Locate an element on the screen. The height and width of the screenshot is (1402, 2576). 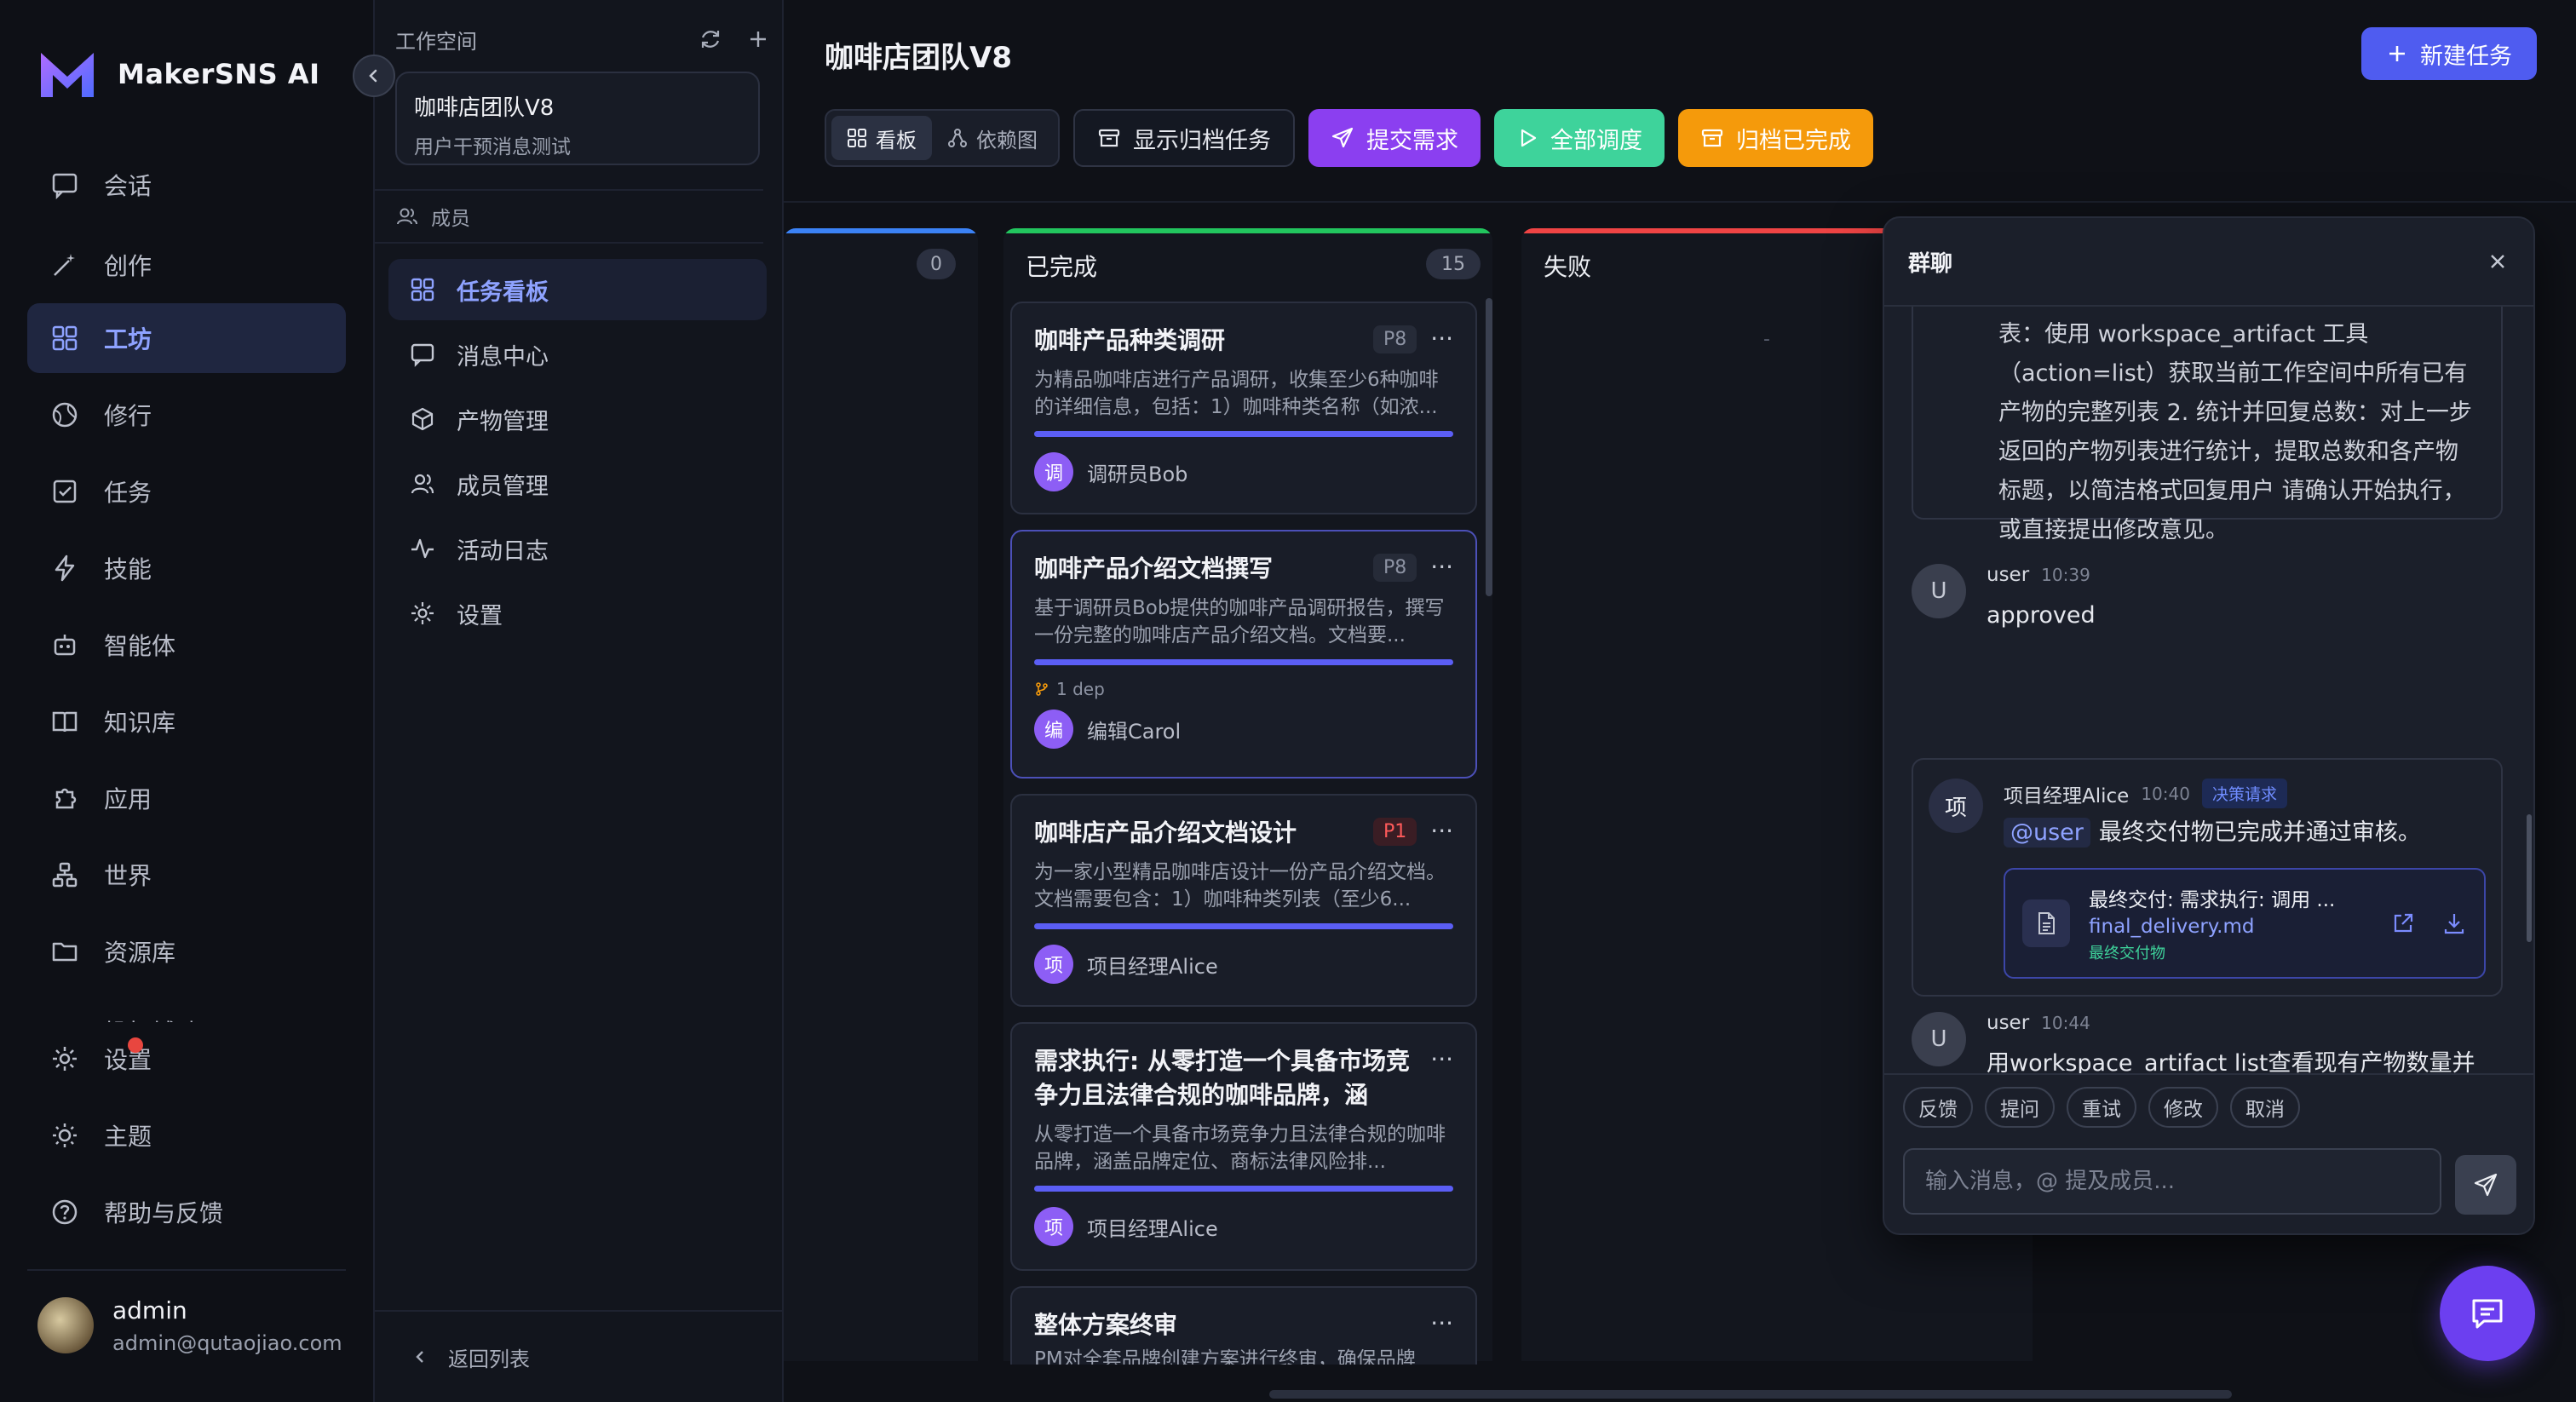
message-text: 最终交付物已完成并通过审核。 is located at coordinates (2259, 832).